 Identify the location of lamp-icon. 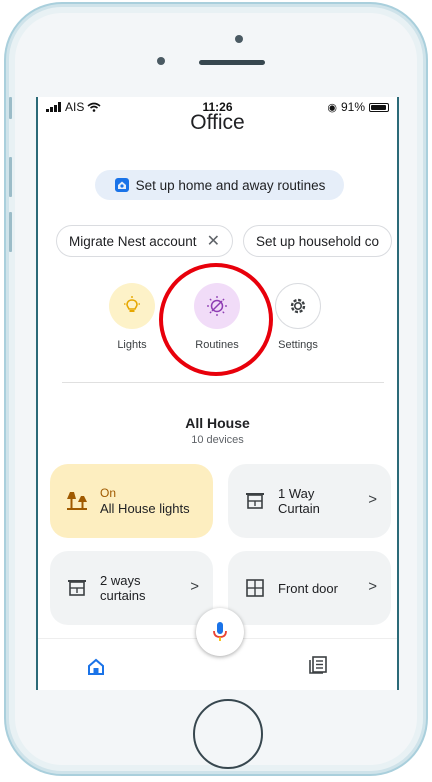
(77, 501).